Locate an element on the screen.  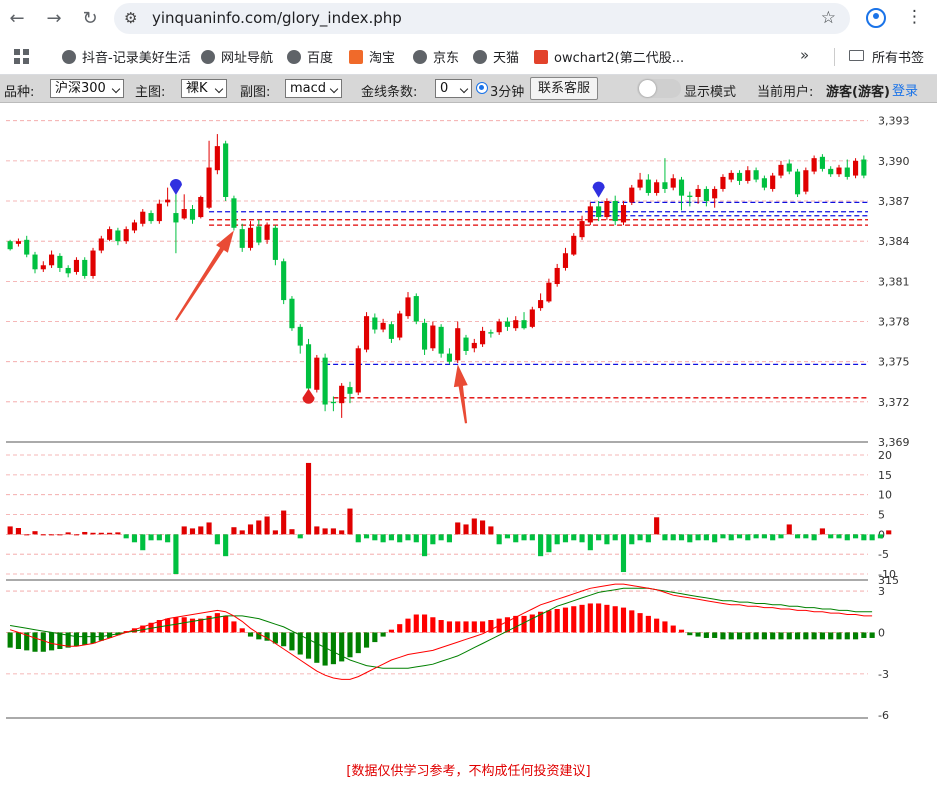
bookmark-taobao: 淘宝 is located at coordinates (372, 56).